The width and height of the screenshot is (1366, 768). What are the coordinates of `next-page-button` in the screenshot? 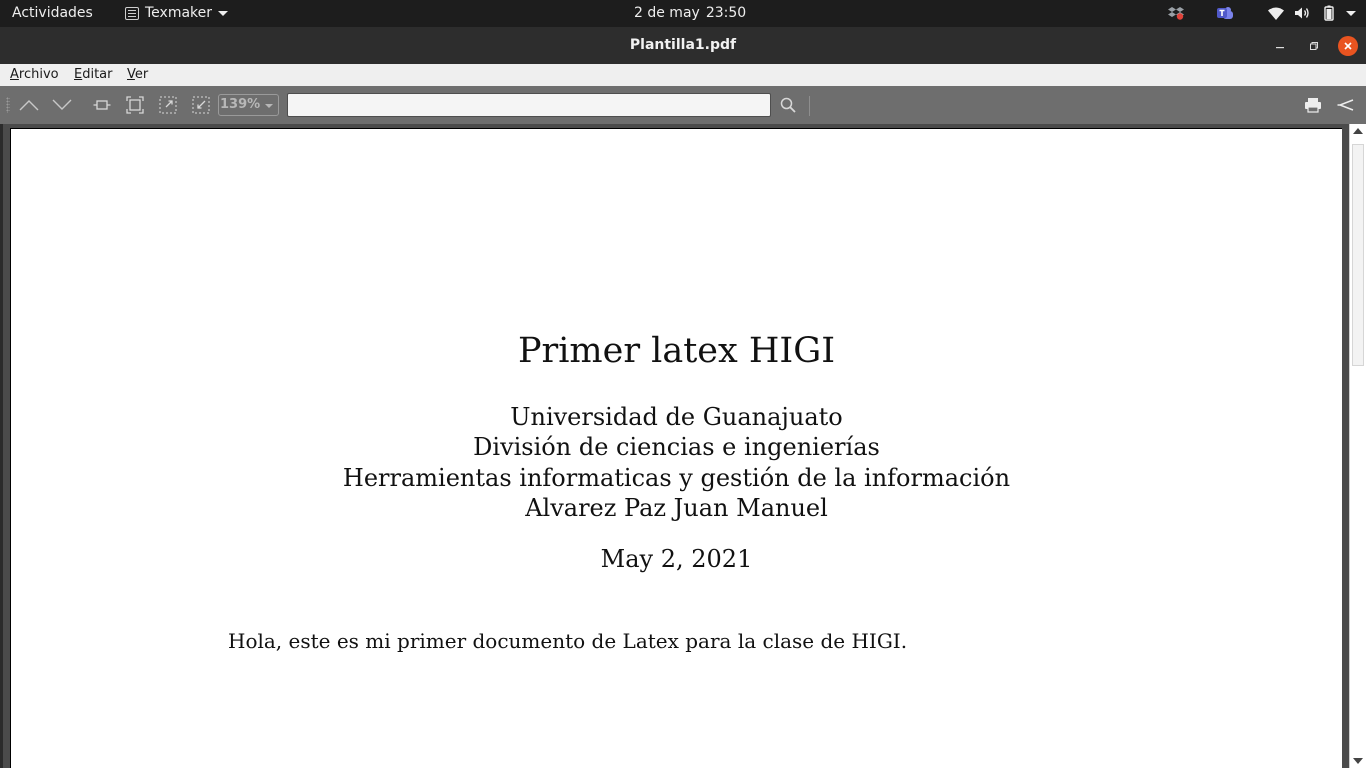 It's located at (62, 105).